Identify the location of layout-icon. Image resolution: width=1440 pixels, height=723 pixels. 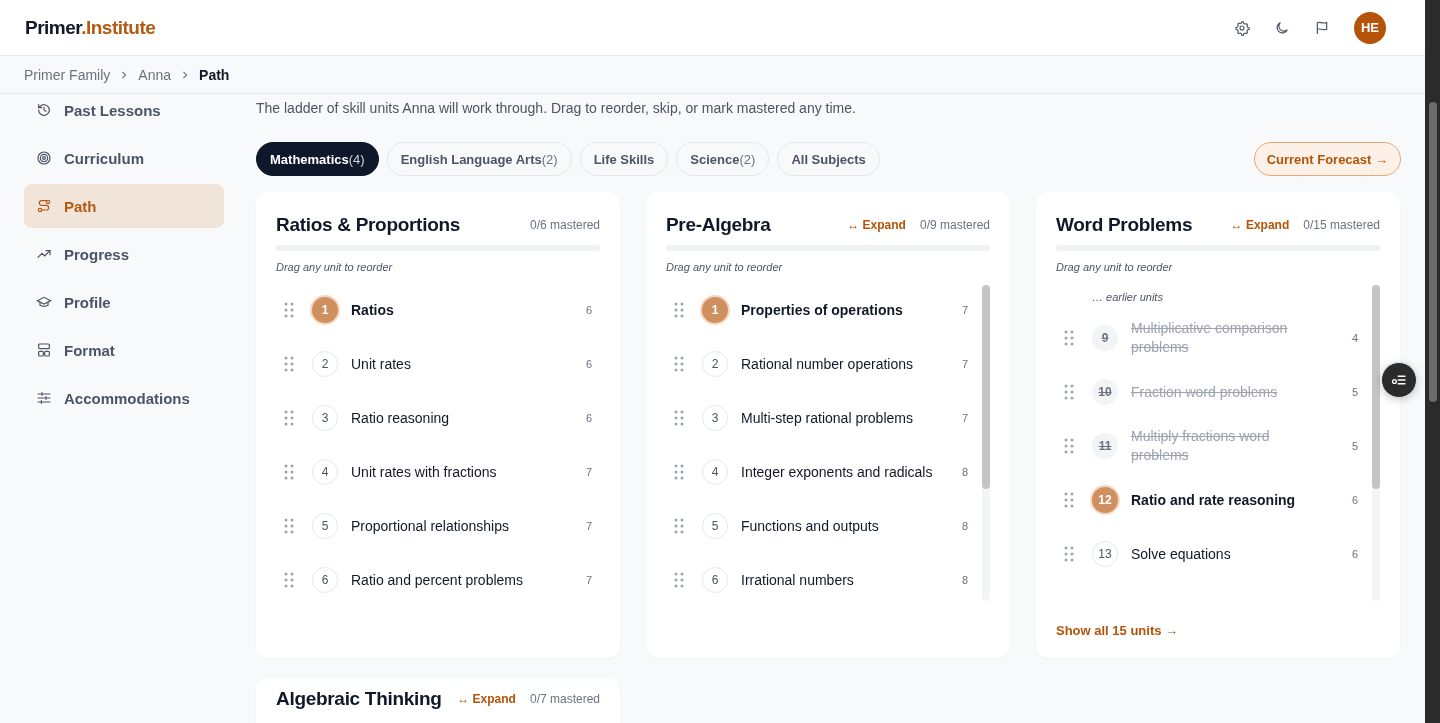
(44, 350).